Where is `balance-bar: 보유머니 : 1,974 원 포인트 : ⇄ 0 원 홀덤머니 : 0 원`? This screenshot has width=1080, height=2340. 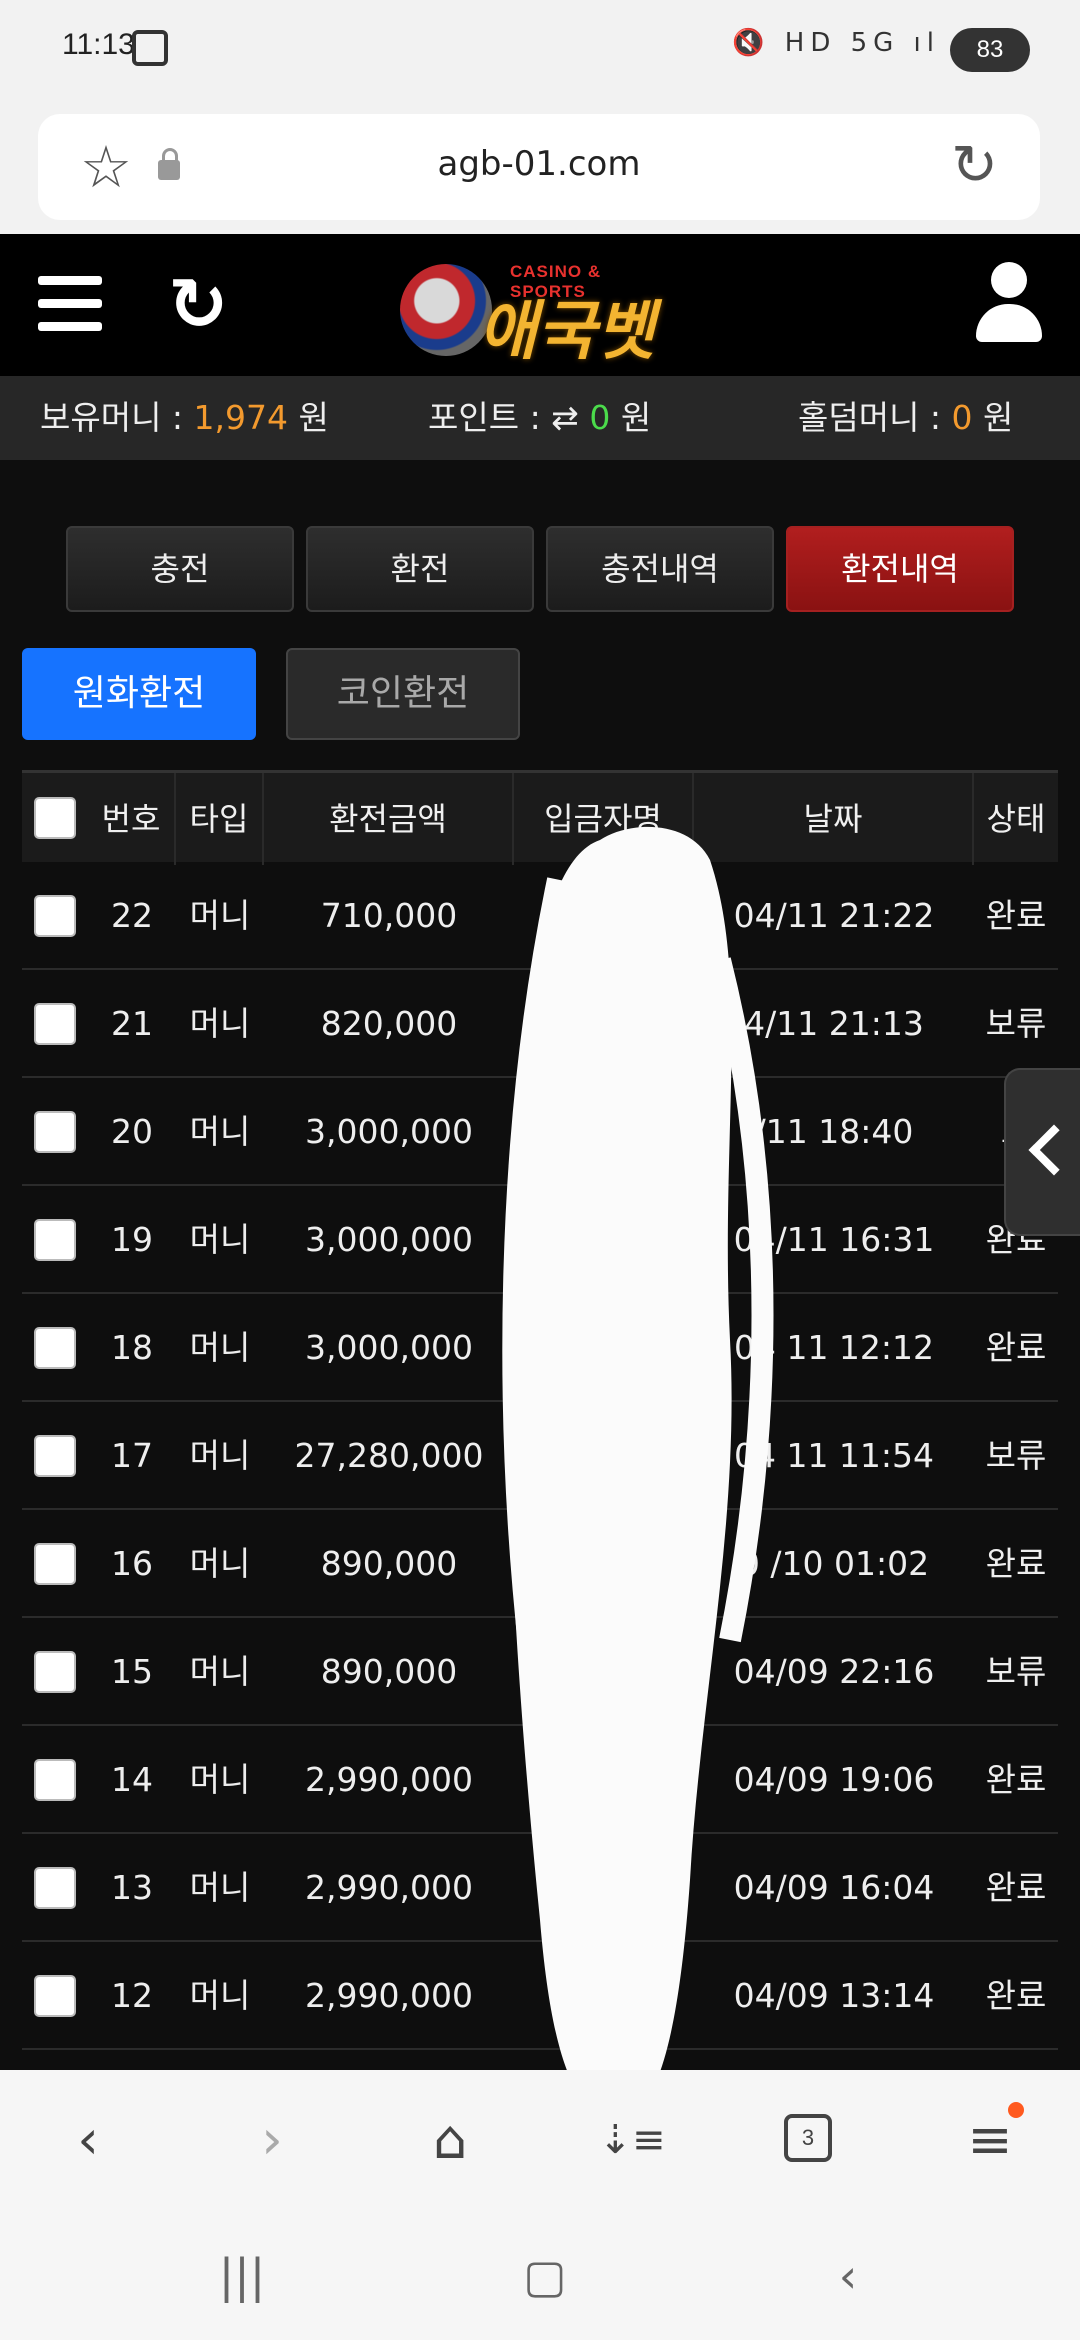 balance-bar: 보유머니 : 1,974 원 포인트 : ⇄ 0 원 홀덤머니 : 0 원 is located at coordinates (540, 418).